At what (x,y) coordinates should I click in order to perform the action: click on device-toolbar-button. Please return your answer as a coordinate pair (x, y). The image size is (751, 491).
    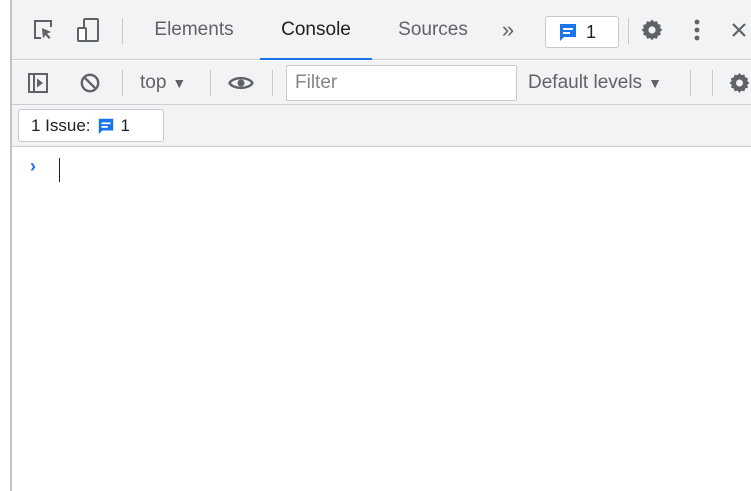
    Looking at the image, I should click on (88, 30).